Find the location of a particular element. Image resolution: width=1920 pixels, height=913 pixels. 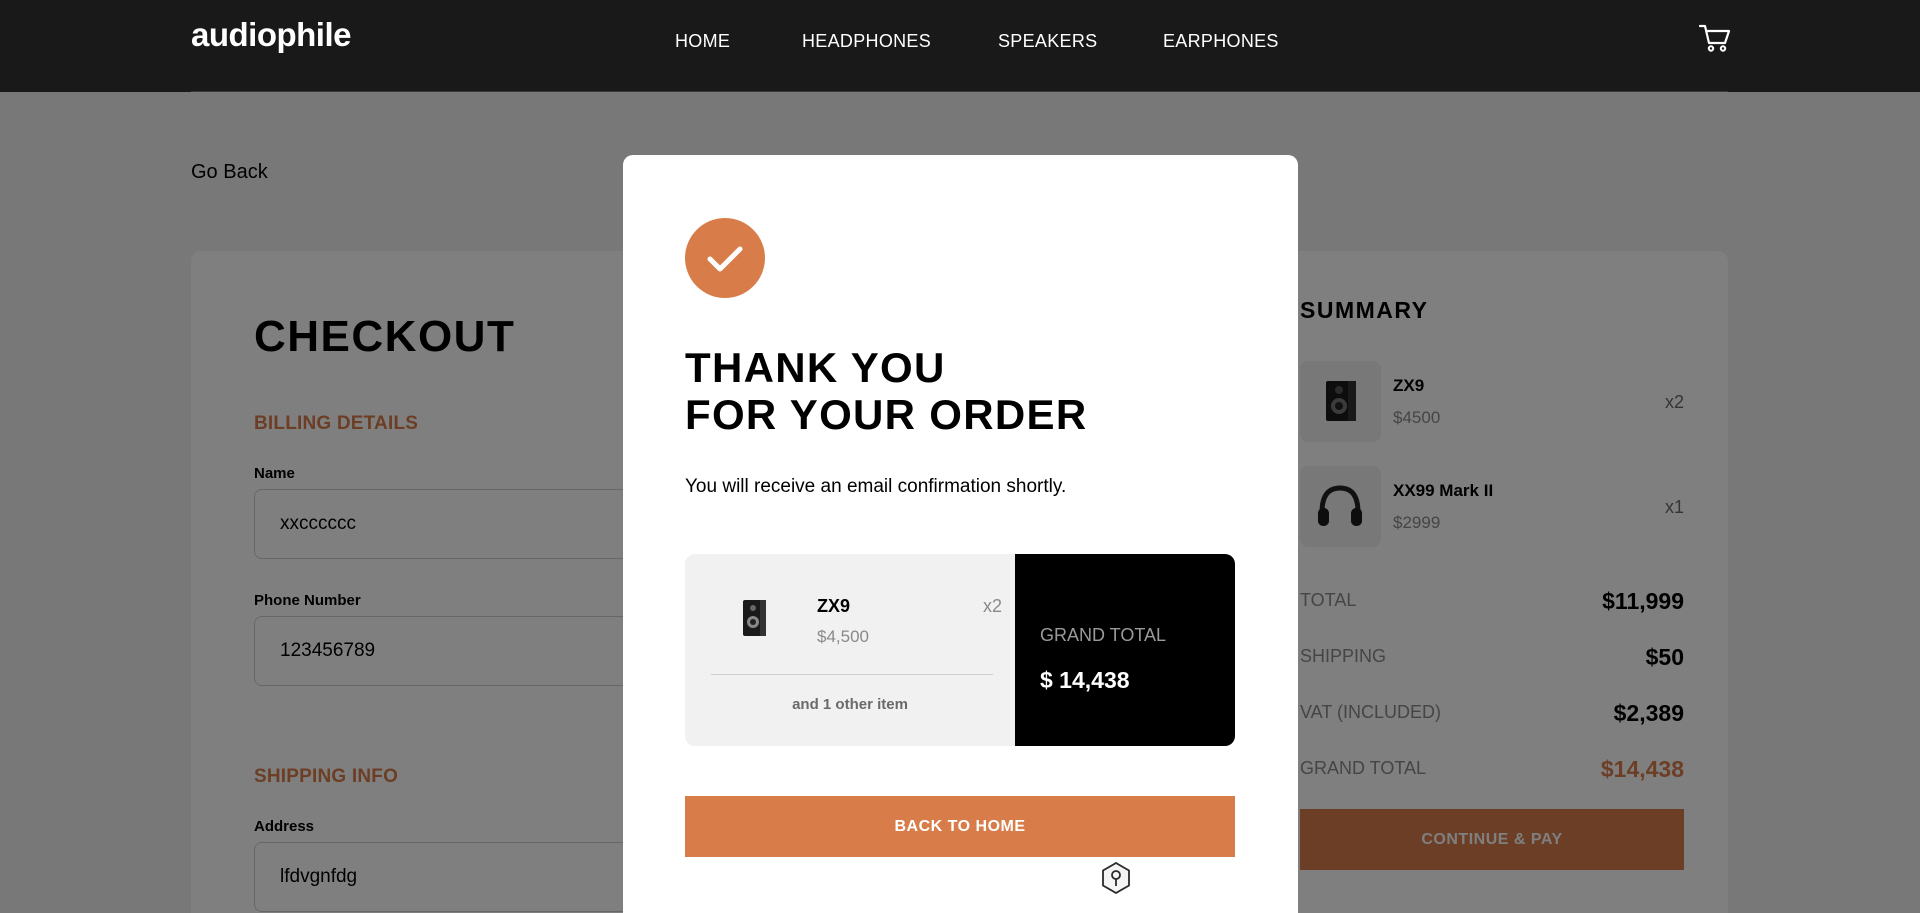

order-item-price: $4,500 is located at coordinates (843, 636).